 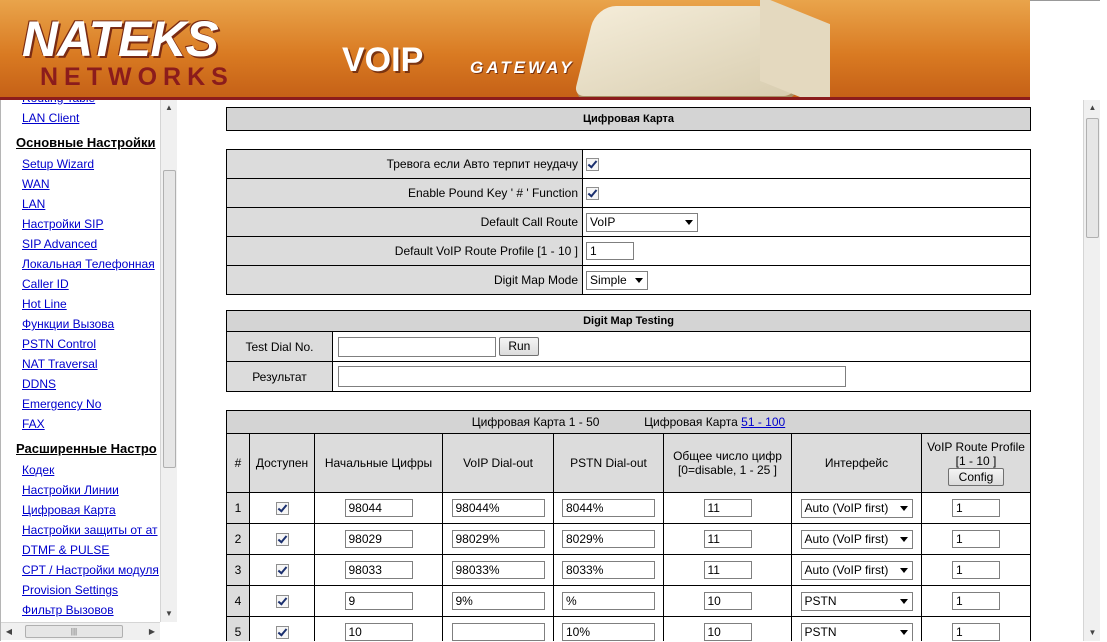 What do you see at coordinates (1092, 178) in the screenshot?
I see `main-scroll-thumb` at bounding box center [1092, 178].